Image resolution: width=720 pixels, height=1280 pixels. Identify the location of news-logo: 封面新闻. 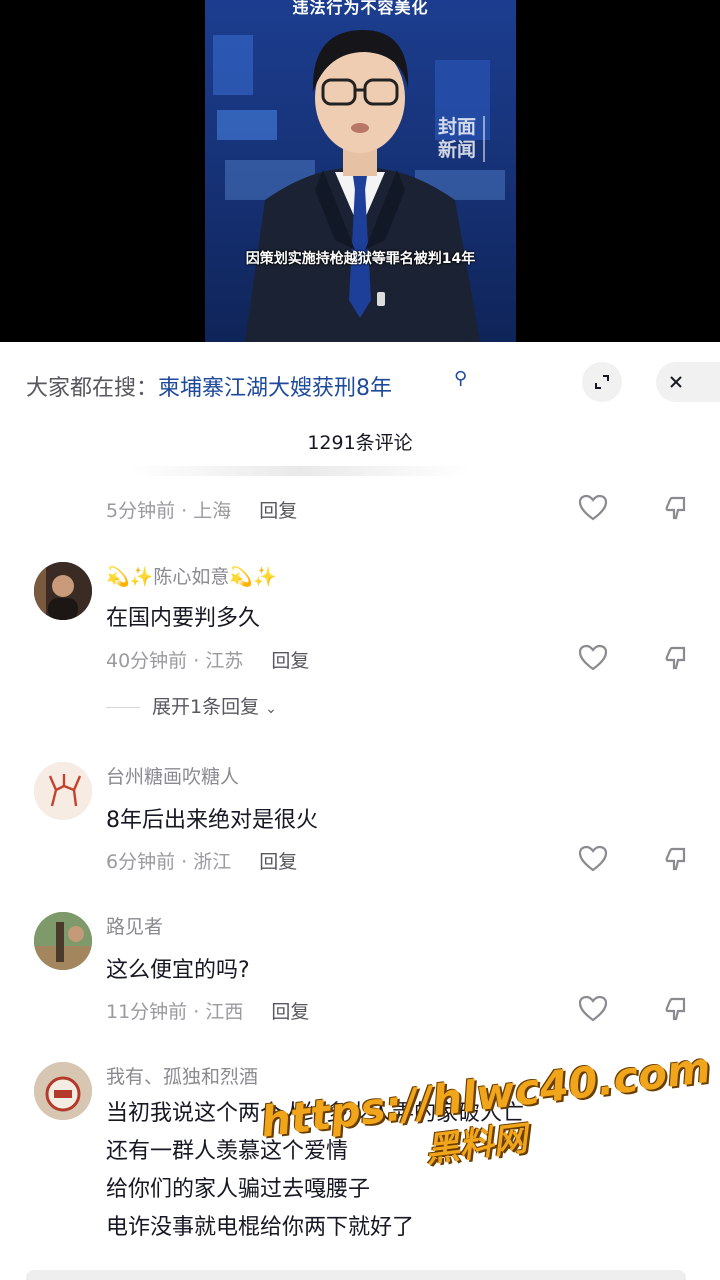
(458, 139).